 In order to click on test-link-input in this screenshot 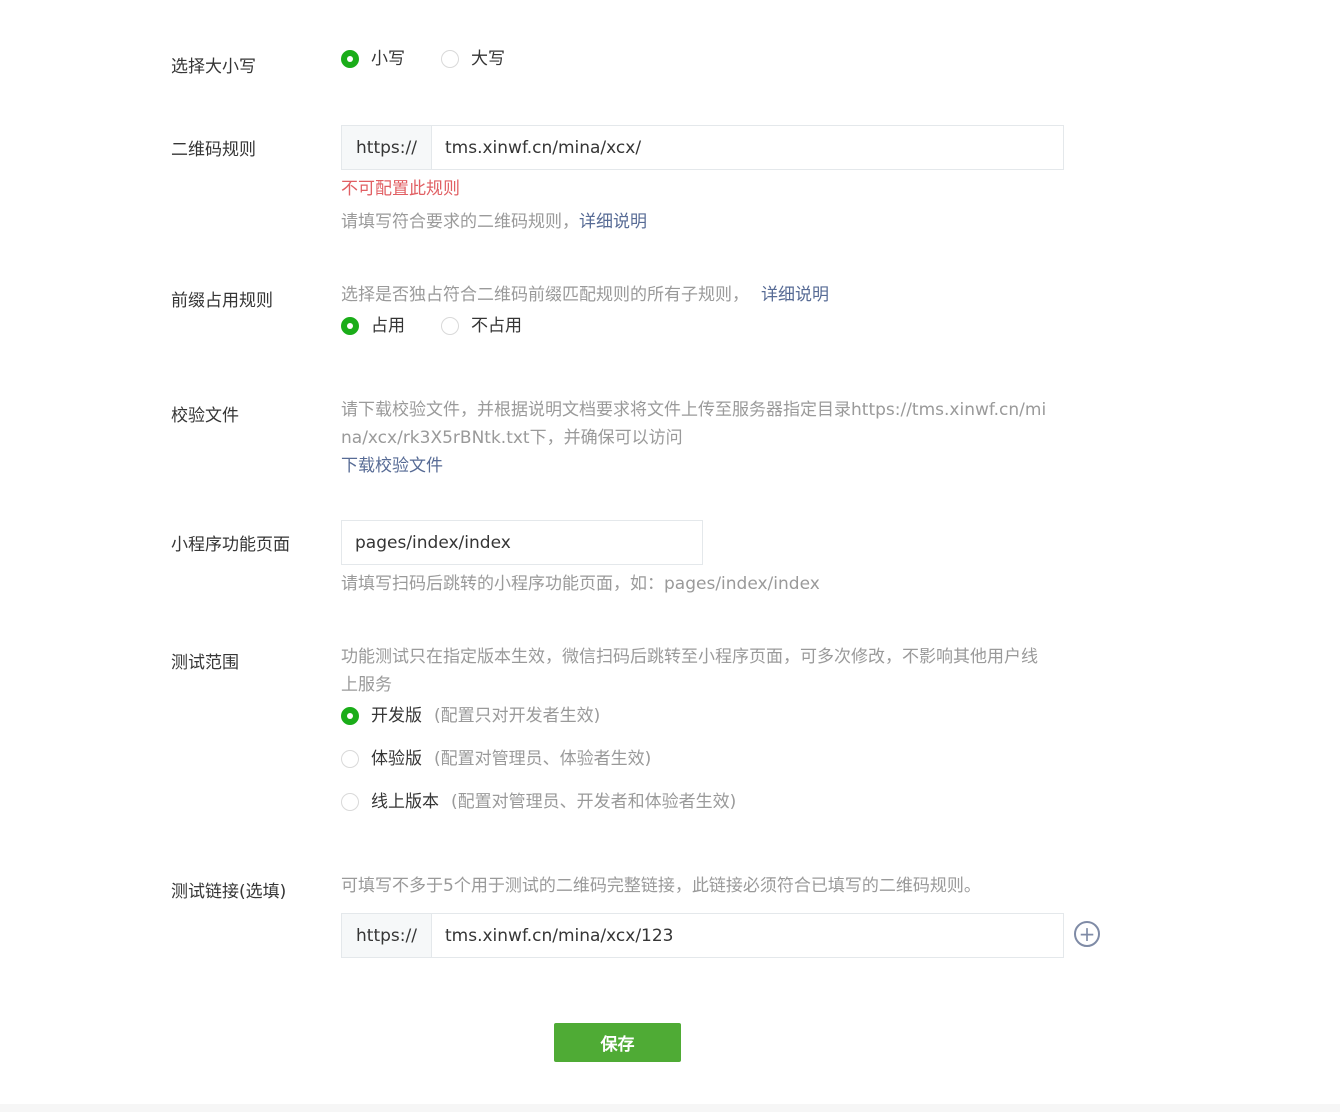, I will do `click(747, 935)`.